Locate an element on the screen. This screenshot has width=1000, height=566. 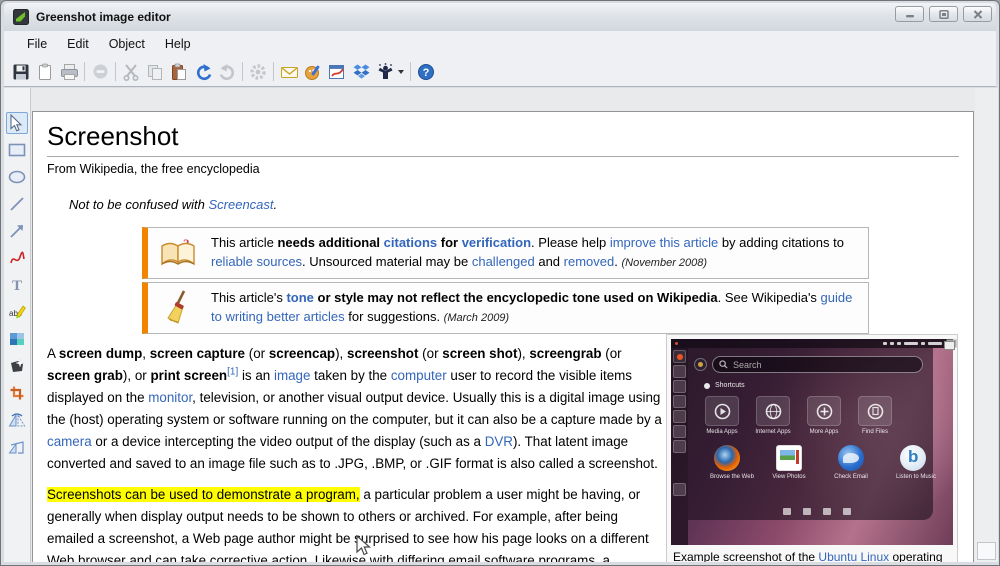
close-button is located at coordinates (977, 14).